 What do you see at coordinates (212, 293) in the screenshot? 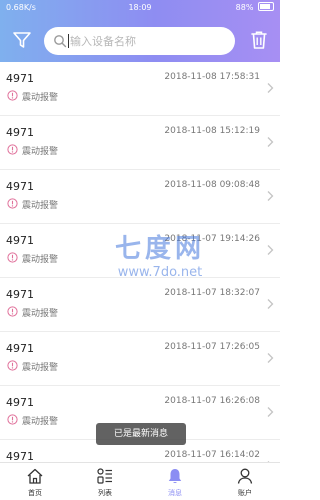
I see `alarm-time: 2018-11-07 18:32:07` at bounding box center [212, 293].